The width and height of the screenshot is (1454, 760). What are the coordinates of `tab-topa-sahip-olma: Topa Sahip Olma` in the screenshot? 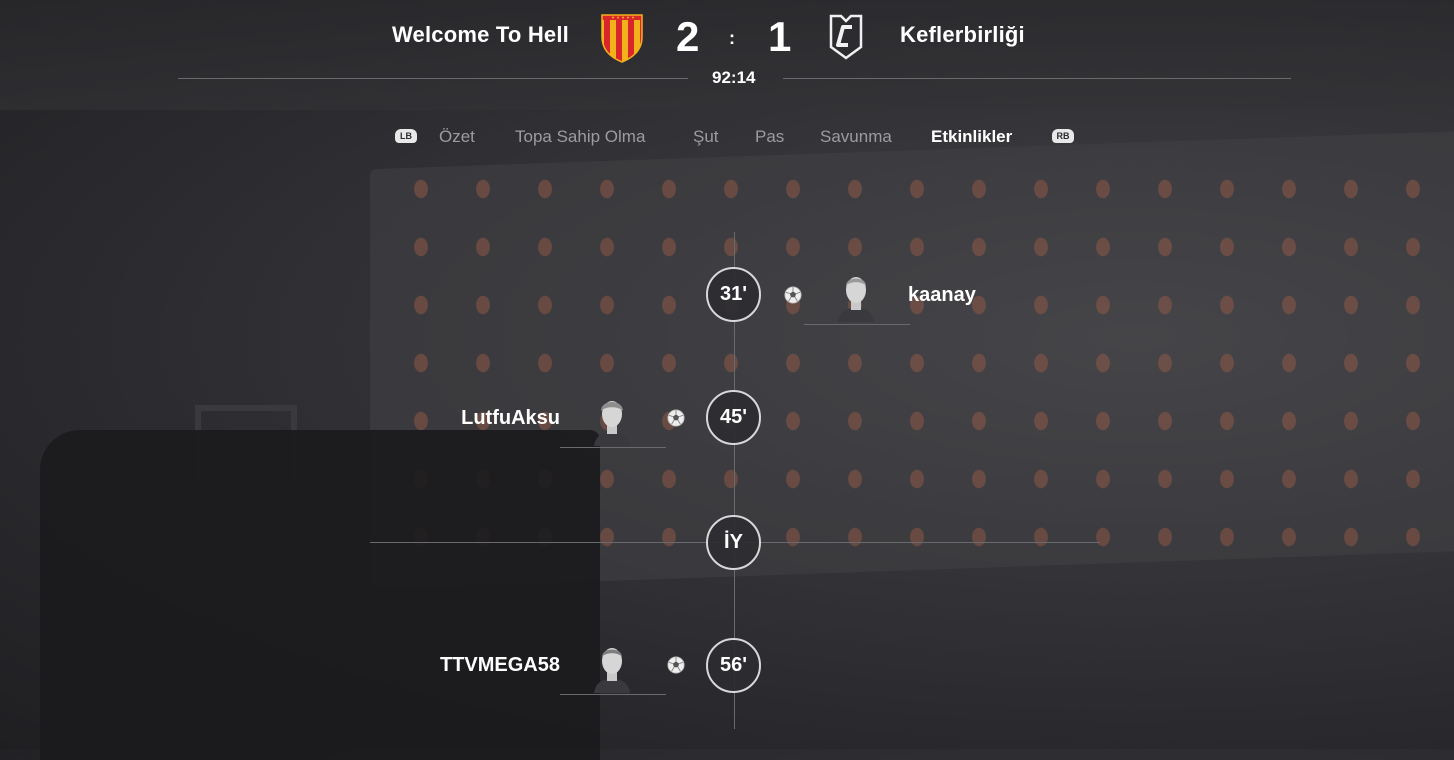 It's located at (580, 137).